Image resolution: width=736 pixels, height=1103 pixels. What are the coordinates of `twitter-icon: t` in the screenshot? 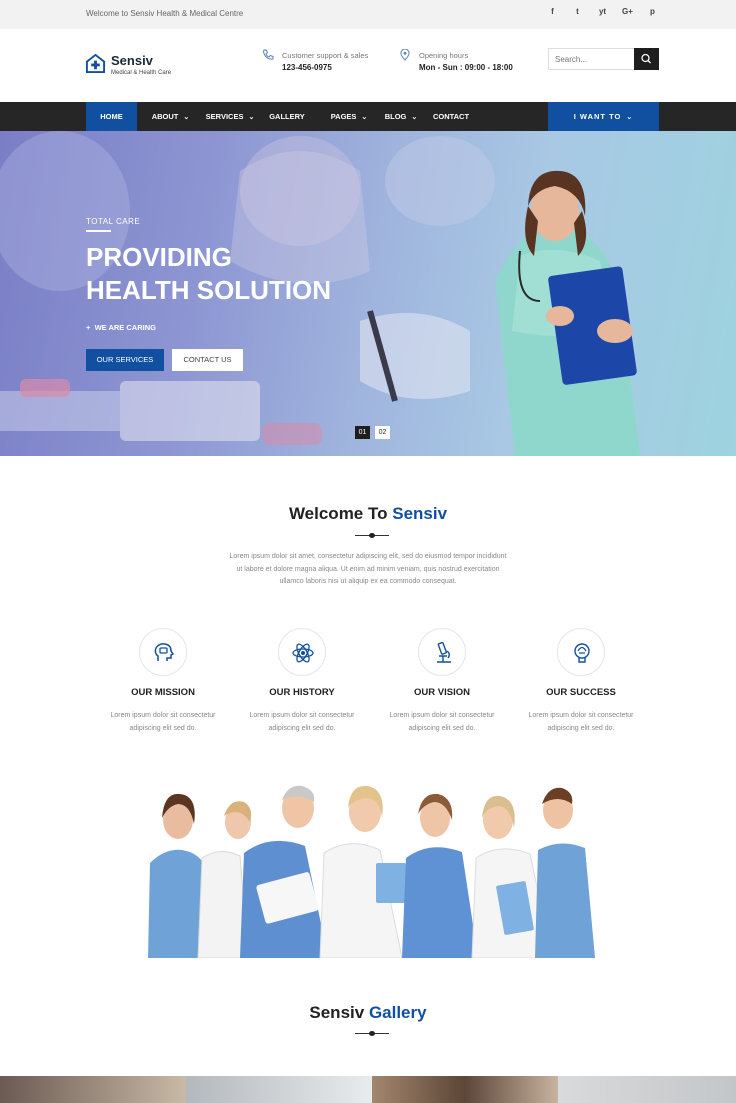 It's located at (577, 11).